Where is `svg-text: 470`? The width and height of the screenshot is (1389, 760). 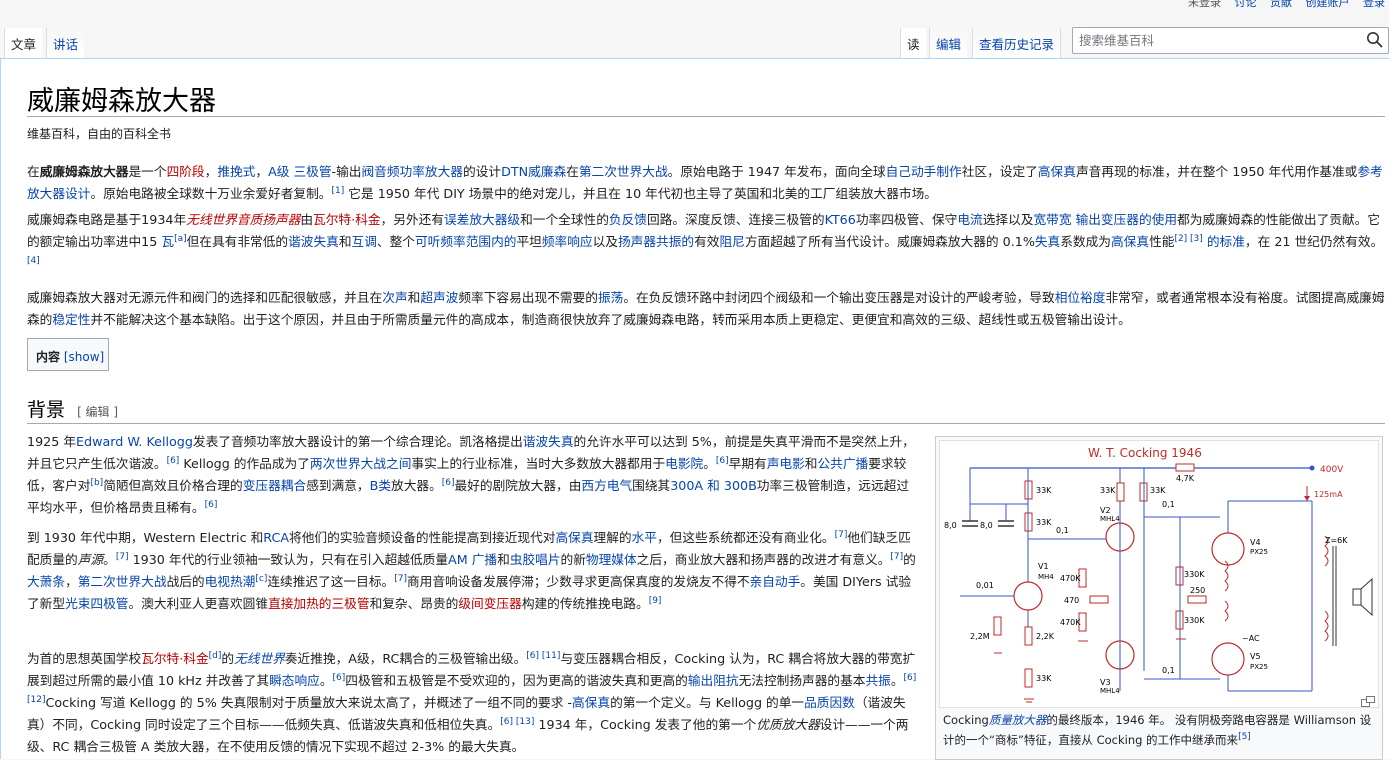 svg-text: 470 is located at coordinates (1071, 600).